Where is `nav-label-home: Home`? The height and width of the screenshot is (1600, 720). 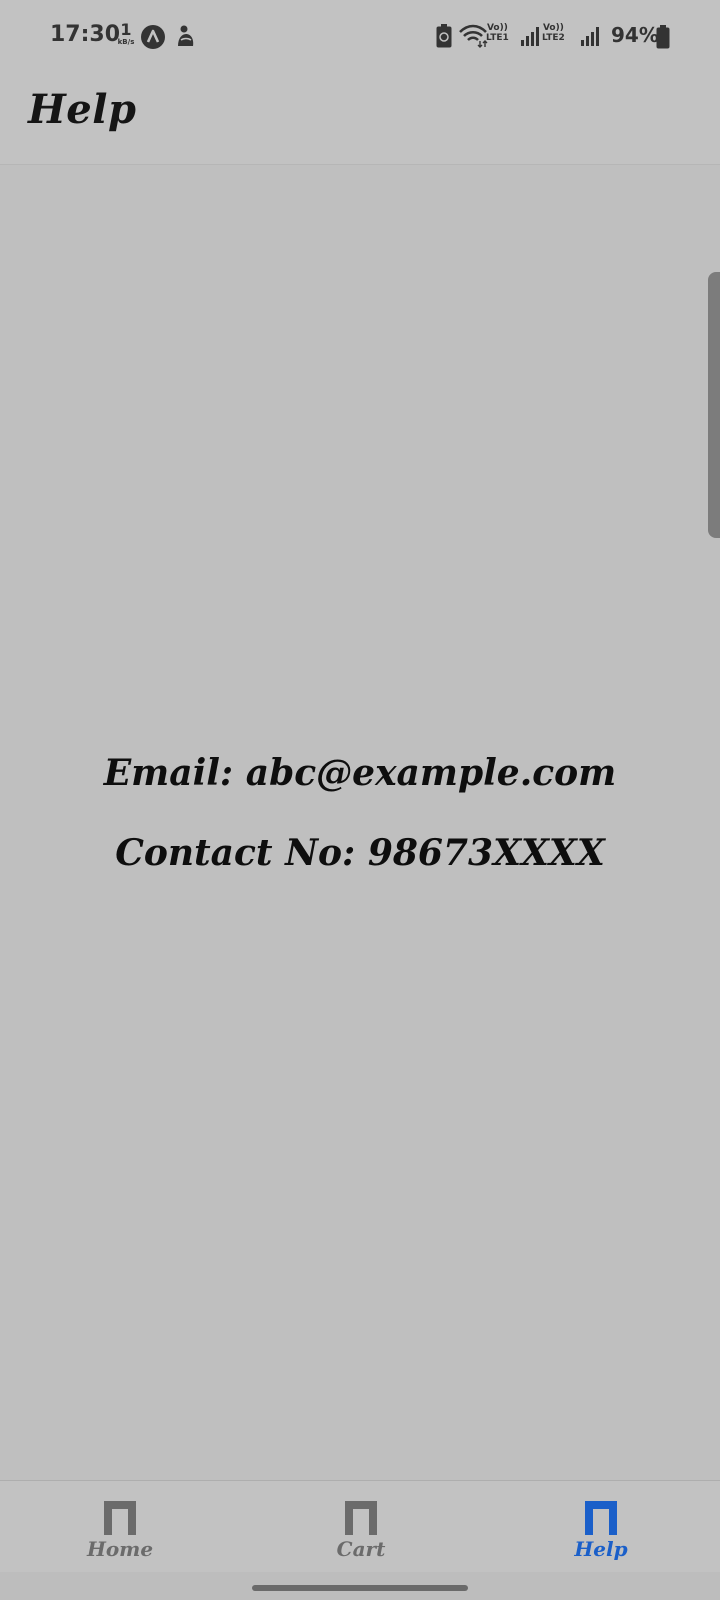
nav-label-home: Home is located at coordinates (120, 1549).